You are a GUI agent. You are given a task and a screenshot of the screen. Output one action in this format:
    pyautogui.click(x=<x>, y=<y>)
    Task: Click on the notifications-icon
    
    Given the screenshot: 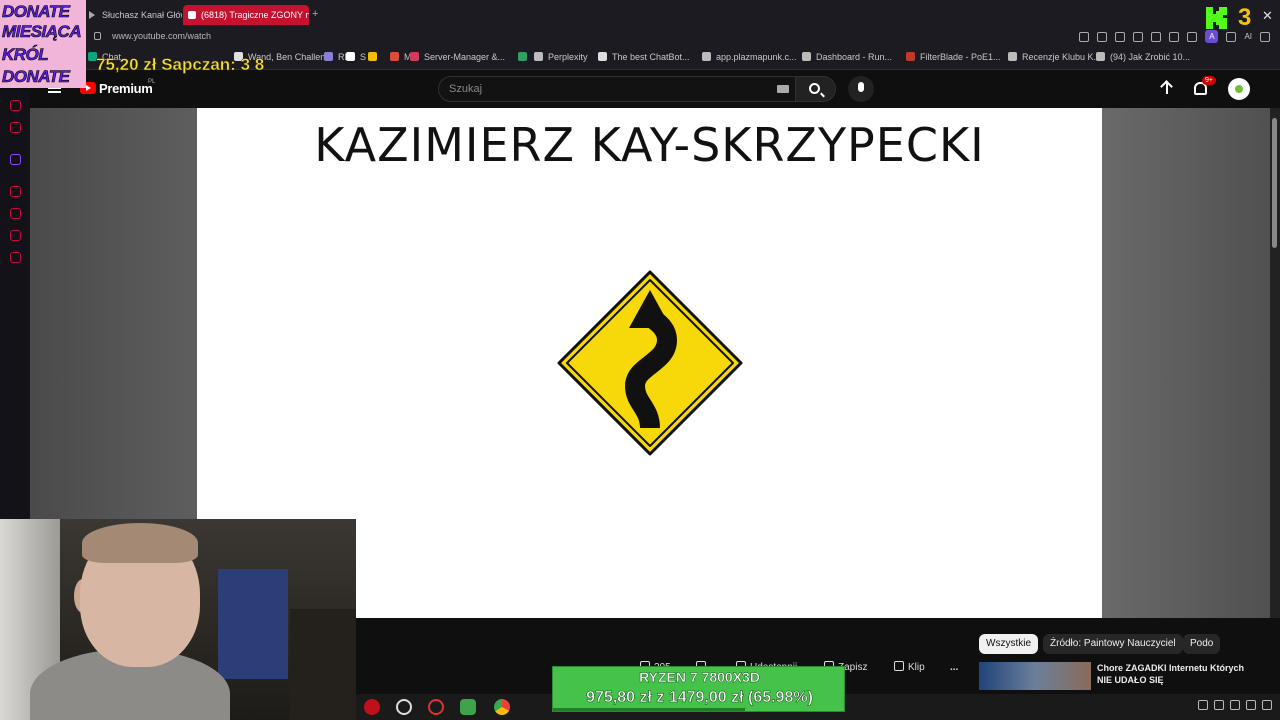 What is the action you would take?
    pyautogui.click(x=1267, y=705)
    